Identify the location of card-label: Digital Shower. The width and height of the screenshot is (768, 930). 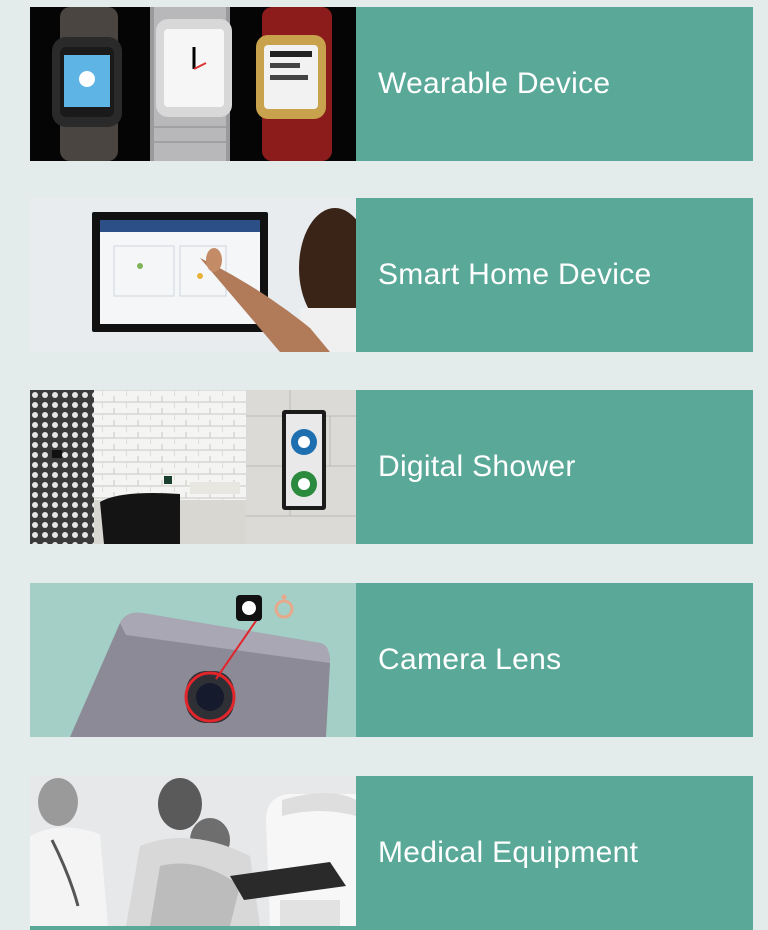
(477, 466).